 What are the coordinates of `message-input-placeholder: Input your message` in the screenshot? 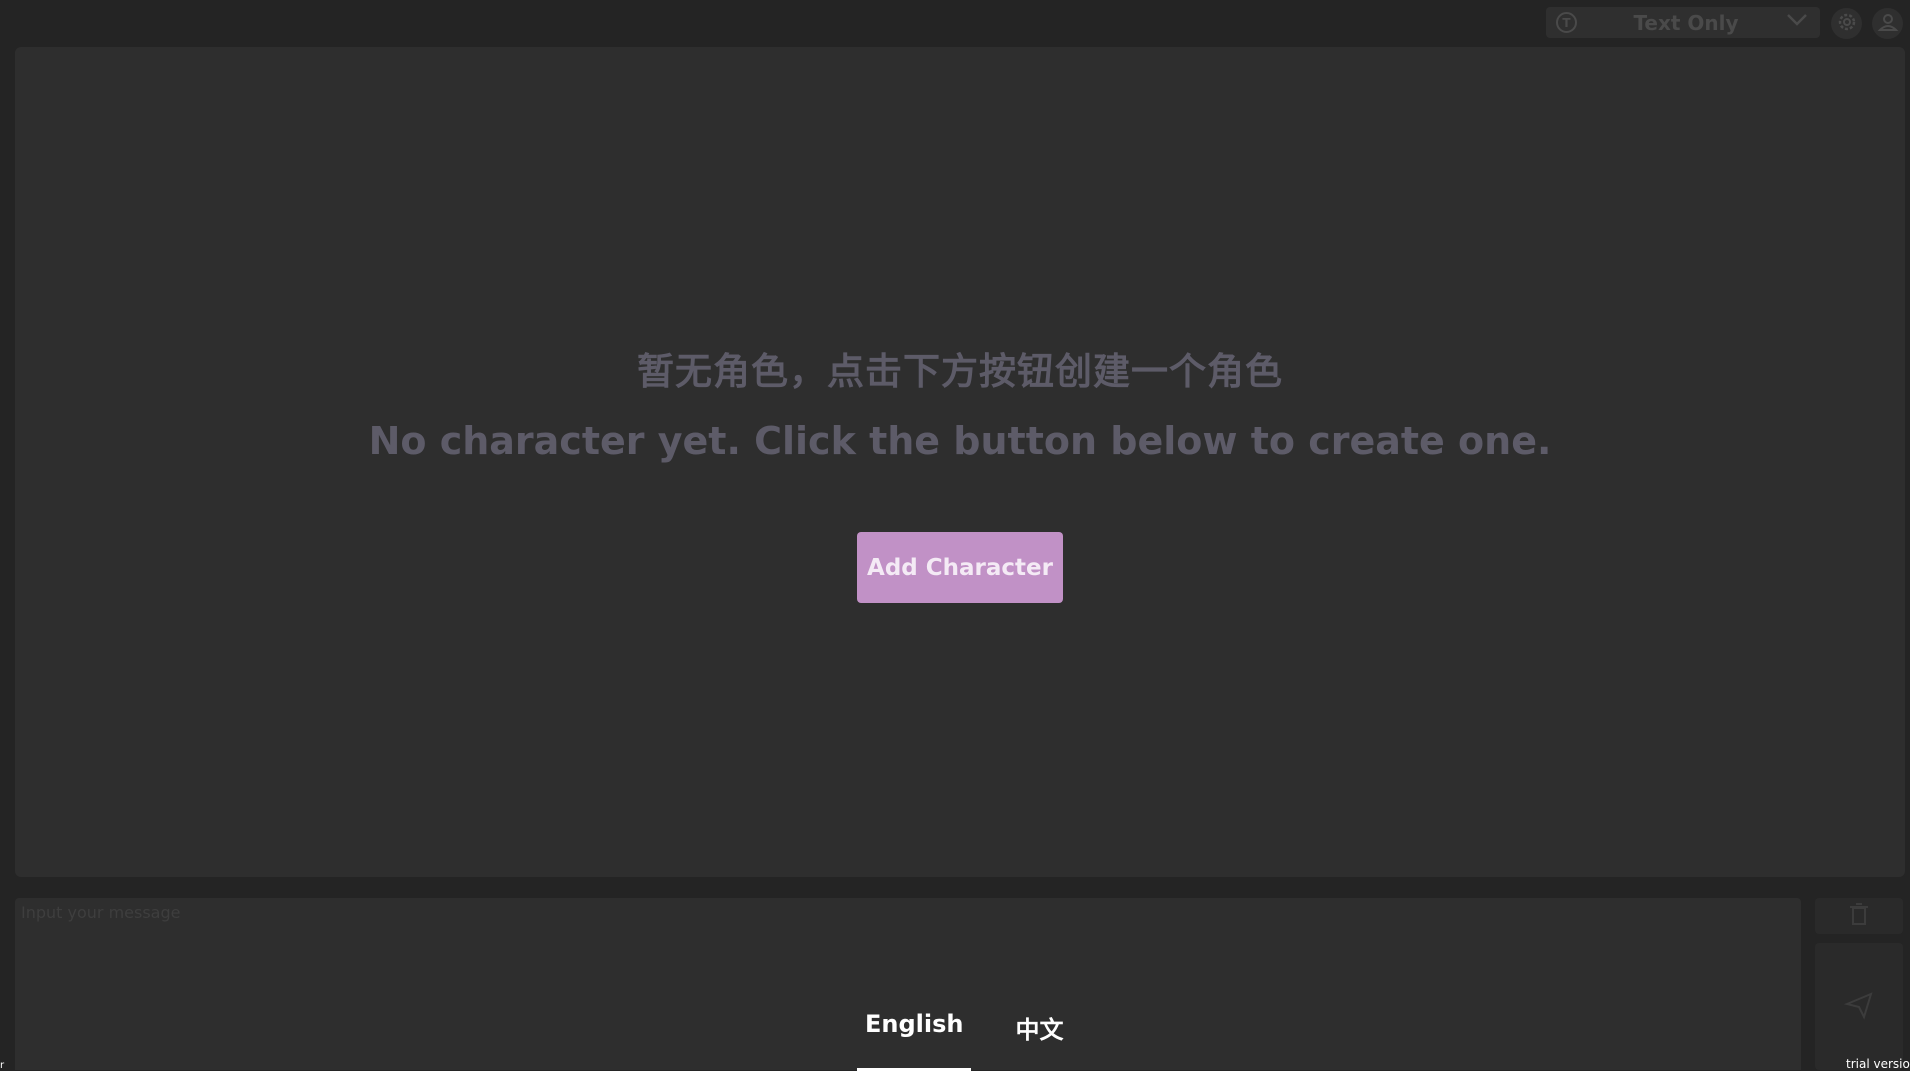 It's located at (101, 912).